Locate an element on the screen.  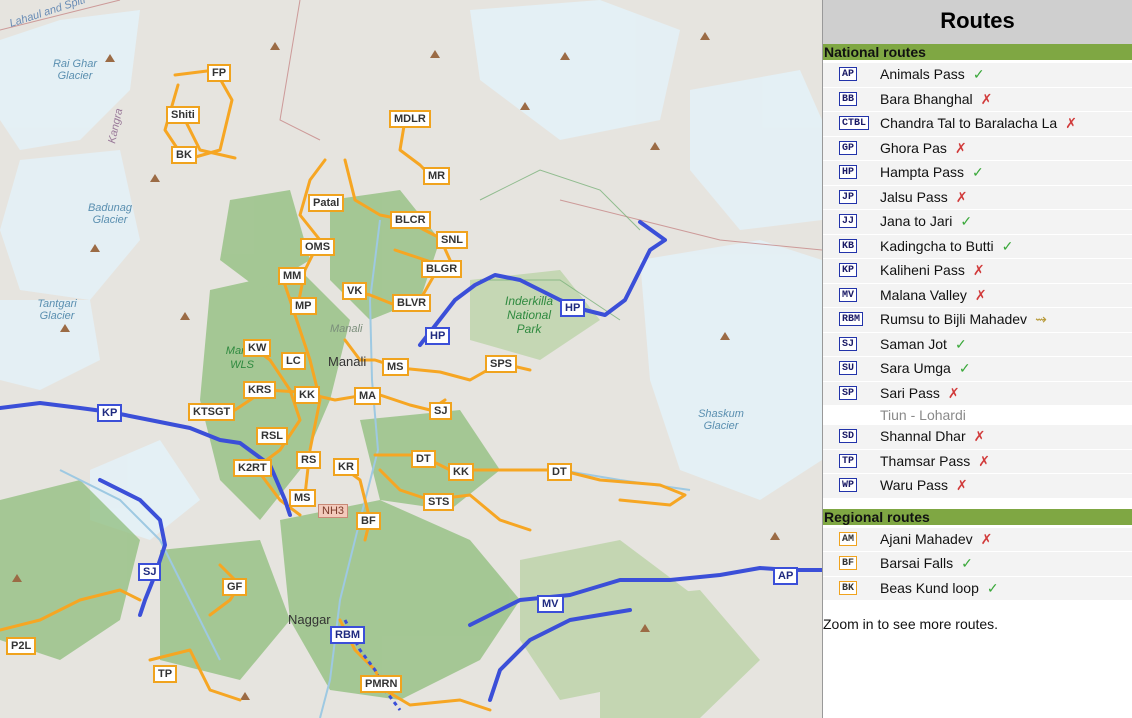
map-marker-regional: SPS is located at coordinates (501, 364).